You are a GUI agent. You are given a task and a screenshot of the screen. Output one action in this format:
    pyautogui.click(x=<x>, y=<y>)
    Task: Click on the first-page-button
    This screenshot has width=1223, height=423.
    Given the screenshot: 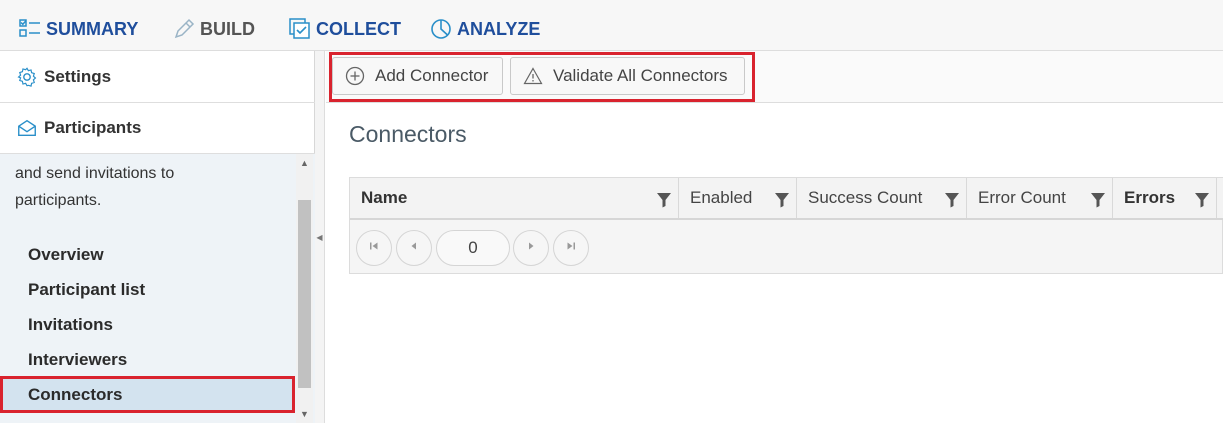 What is the action you would take?
    pyautogui.click(x=374, y=248)
    